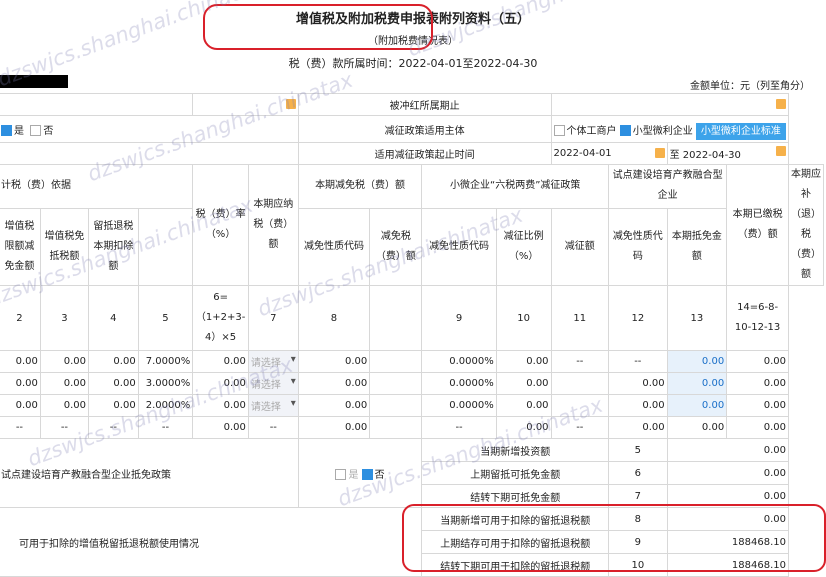  What do you see at coordinates (757, 225) in the screenshot?
I see `paid-header: 本期已缴税（费）额` at bounding box center [757, 225].